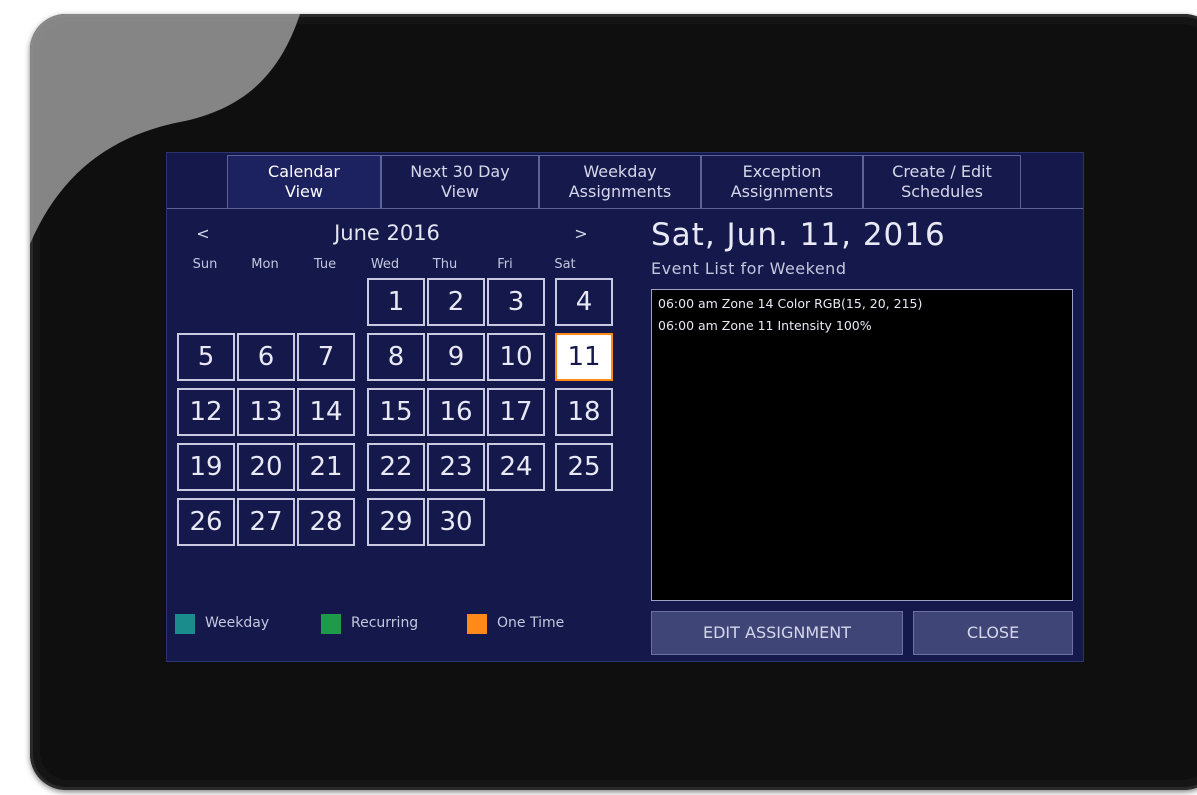  I want to click on weekday-header-fri: Fri, so click(505, 264).